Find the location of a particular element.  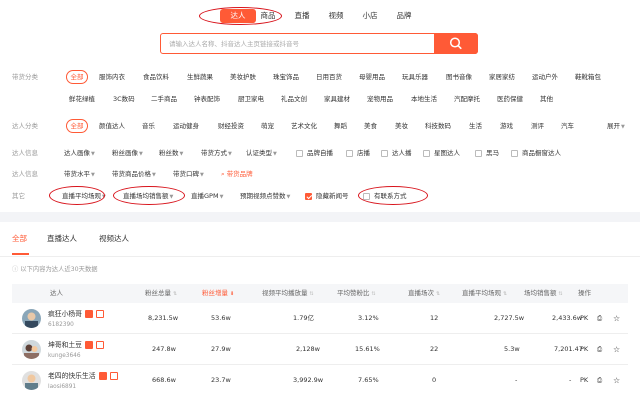

has-contact-checkbox: 有联系方式 is located at coordinates (385, 197).